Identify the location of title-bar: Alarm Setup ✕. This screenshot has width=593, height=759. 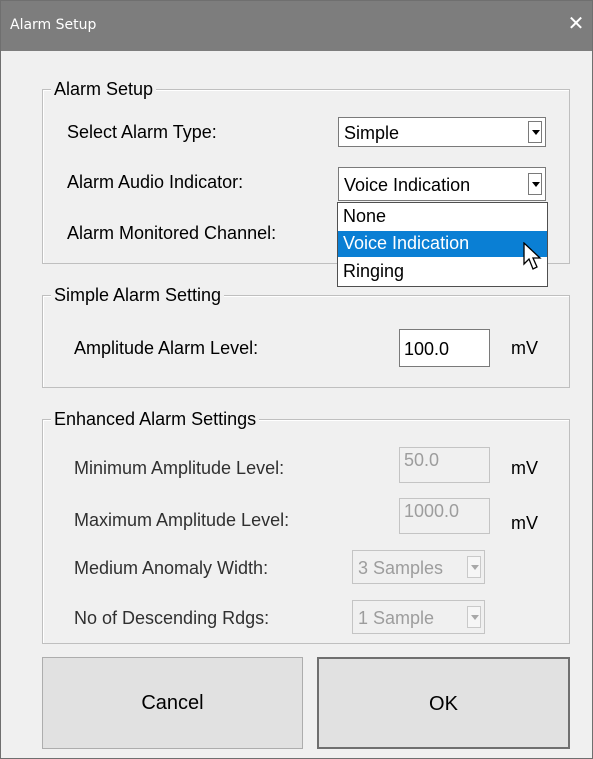
(296, 26).